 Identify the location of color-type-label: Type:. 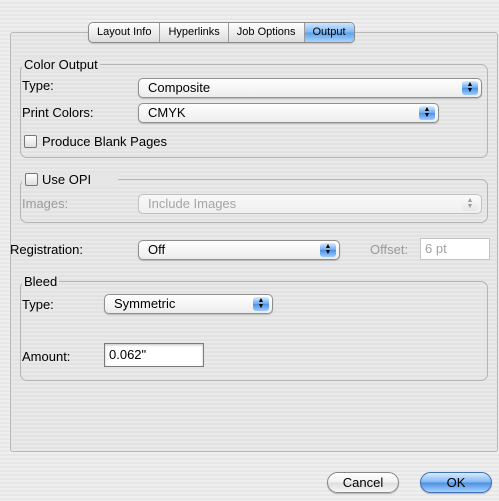
(38, 85).